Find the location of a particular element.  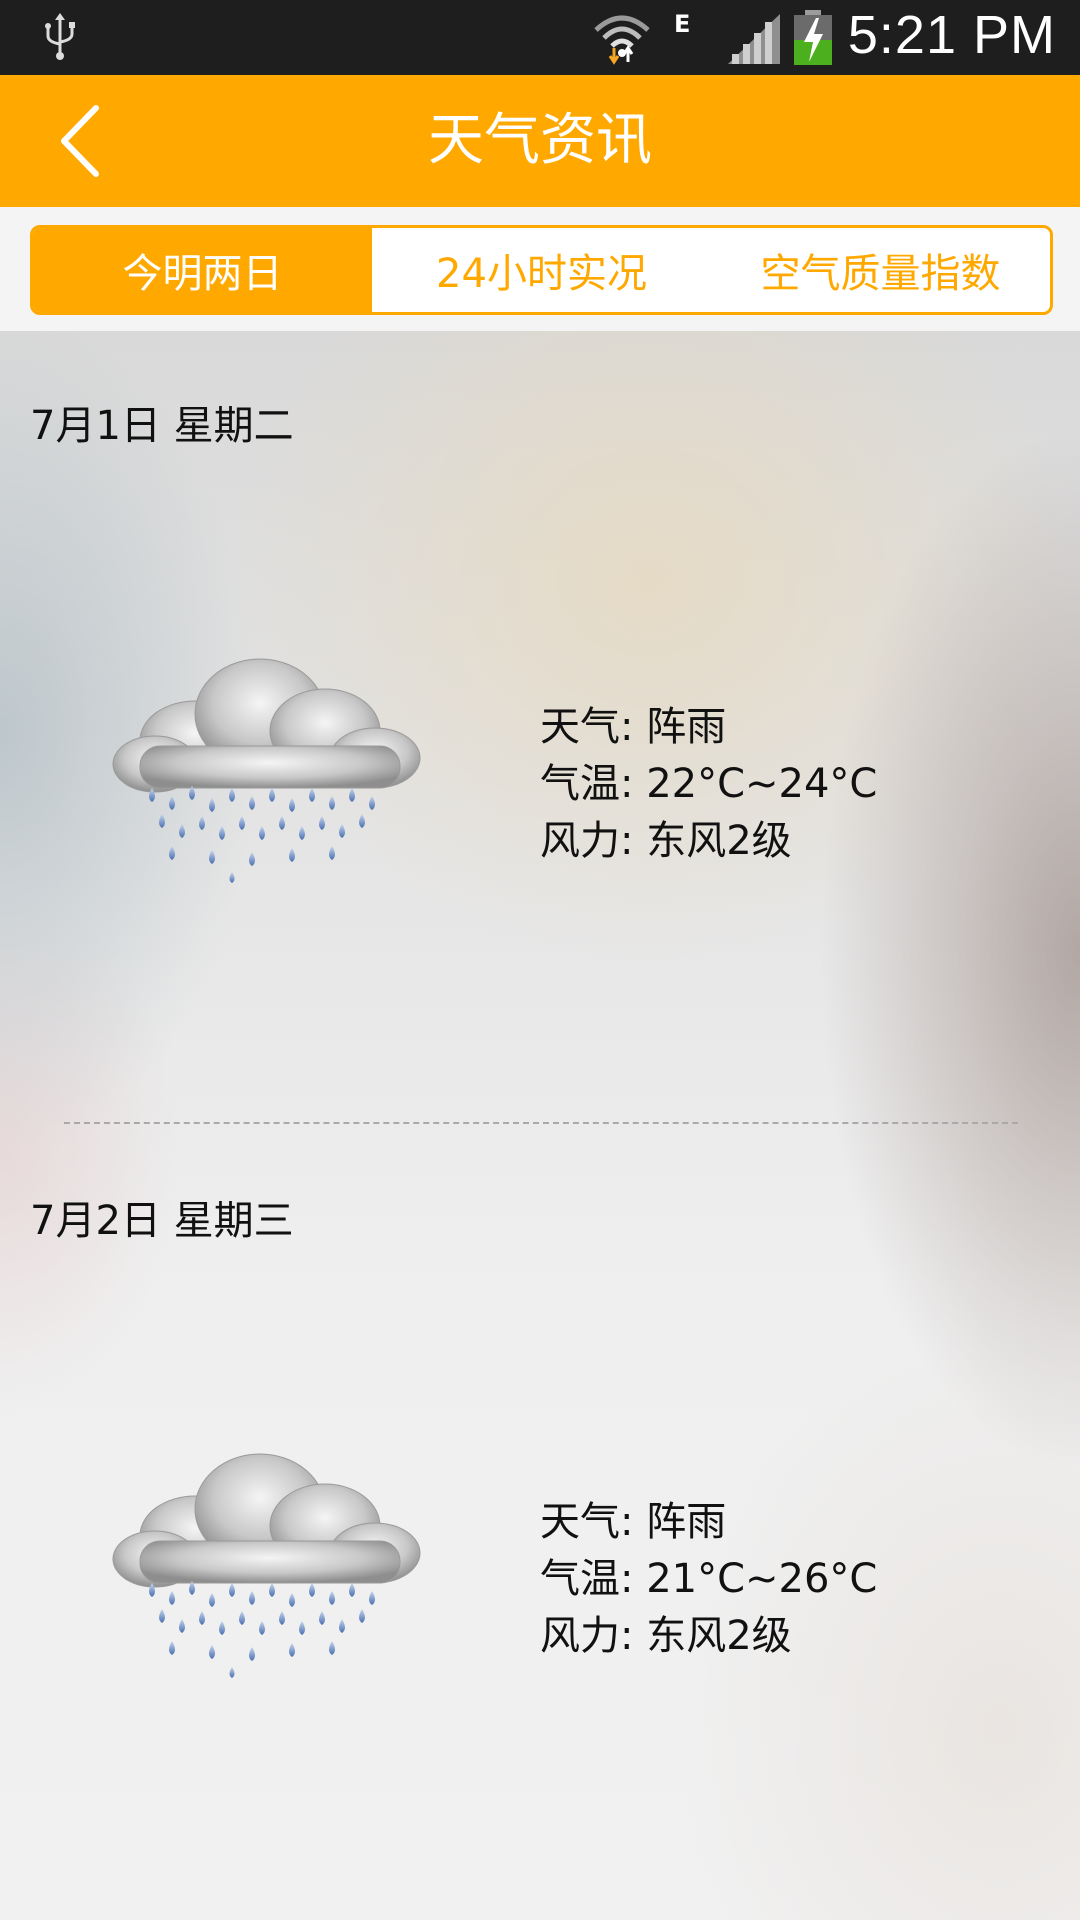

temperature-range: 气温: 21°C~26°C is located at coordinates (709, 1579).